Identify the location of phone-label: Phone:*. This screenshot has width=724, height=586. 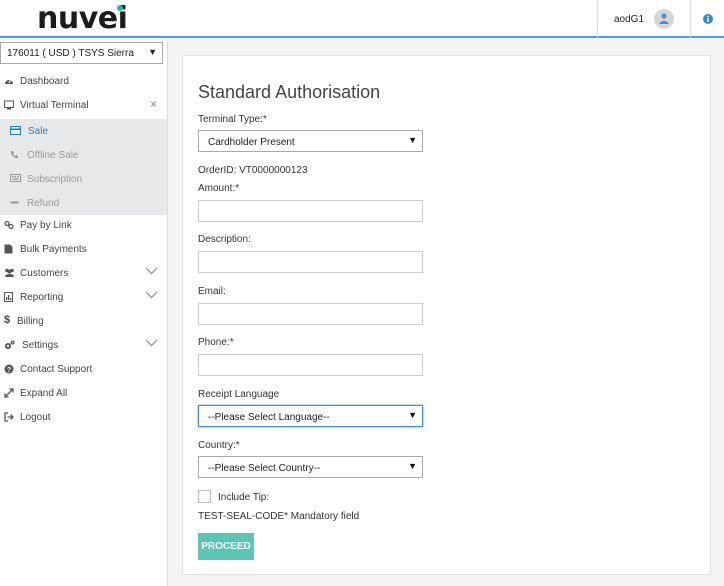
(216, 342).